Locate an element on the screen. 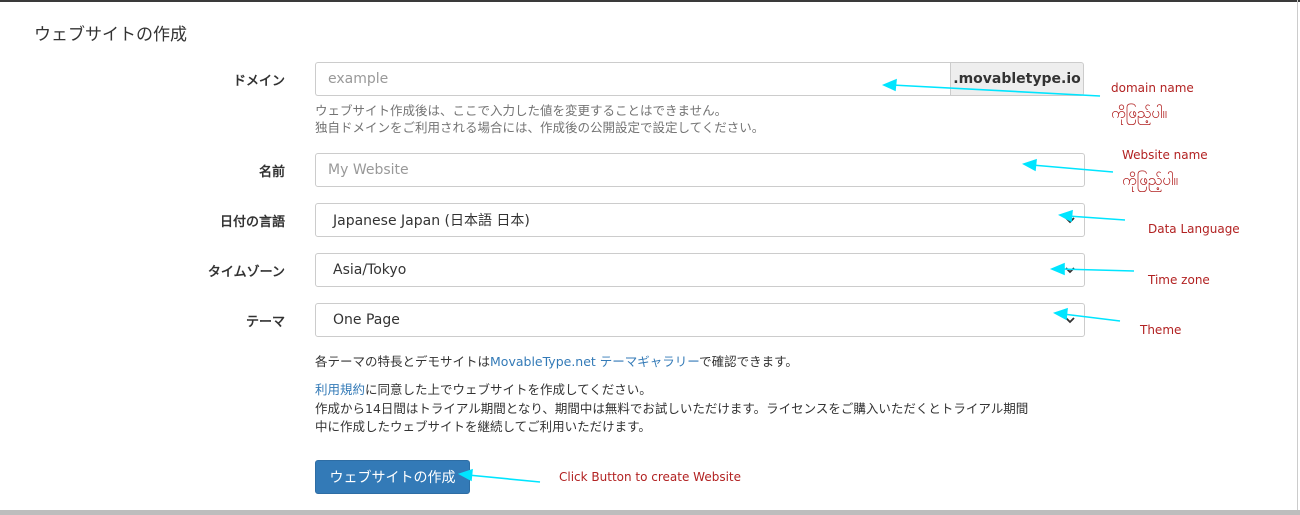  create-website-button: ウェブサイトの作成 is located at coordinates (392, 477).